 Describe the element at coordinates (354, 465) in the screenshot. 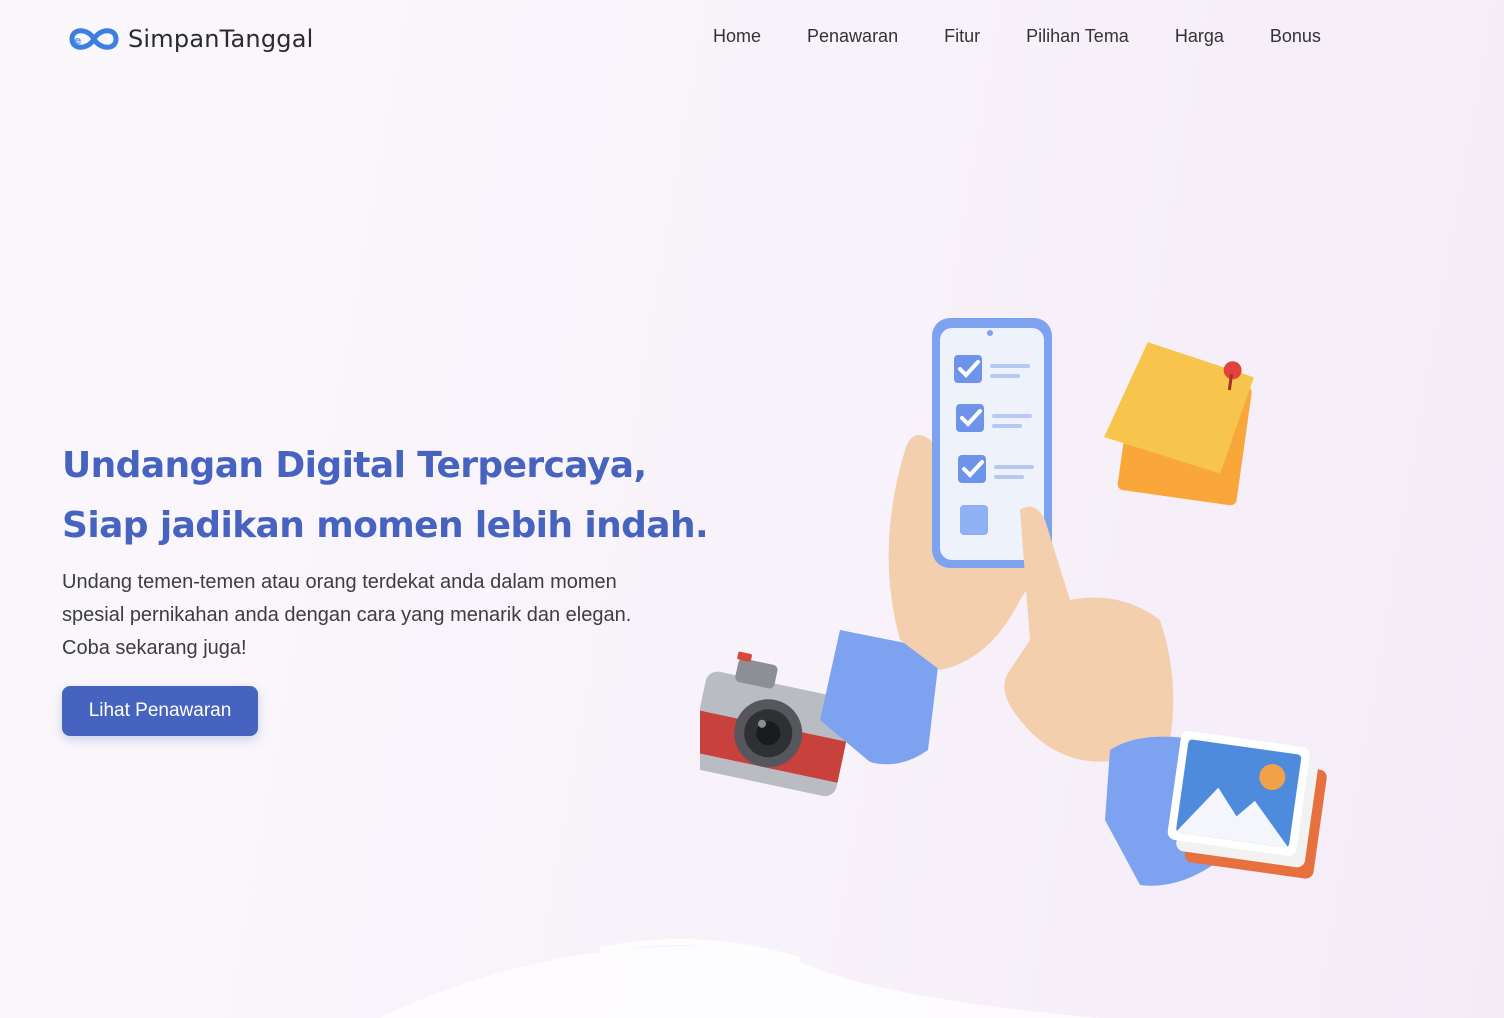

I see `hero-title-line-1: Undangan Digital Terpercaya,` at that location.